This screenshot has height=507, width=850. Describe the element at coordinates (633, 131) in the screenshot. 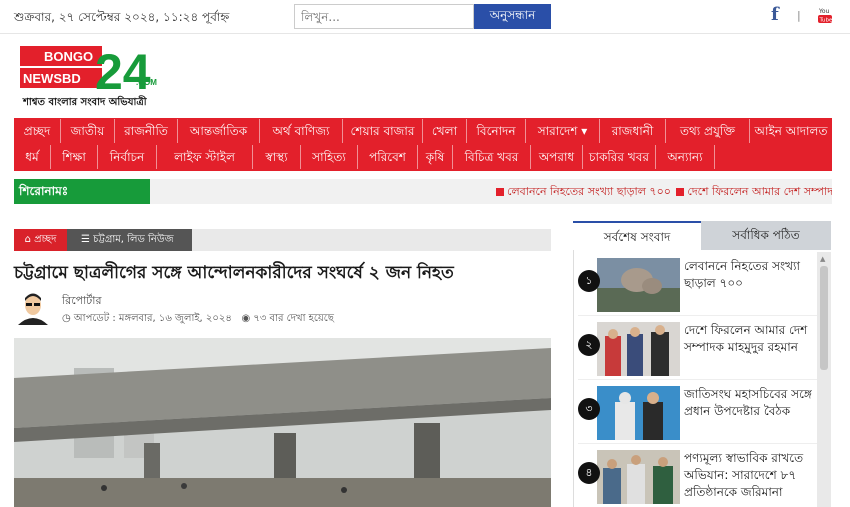

I see `nav-item: রাজধানী` at that location.